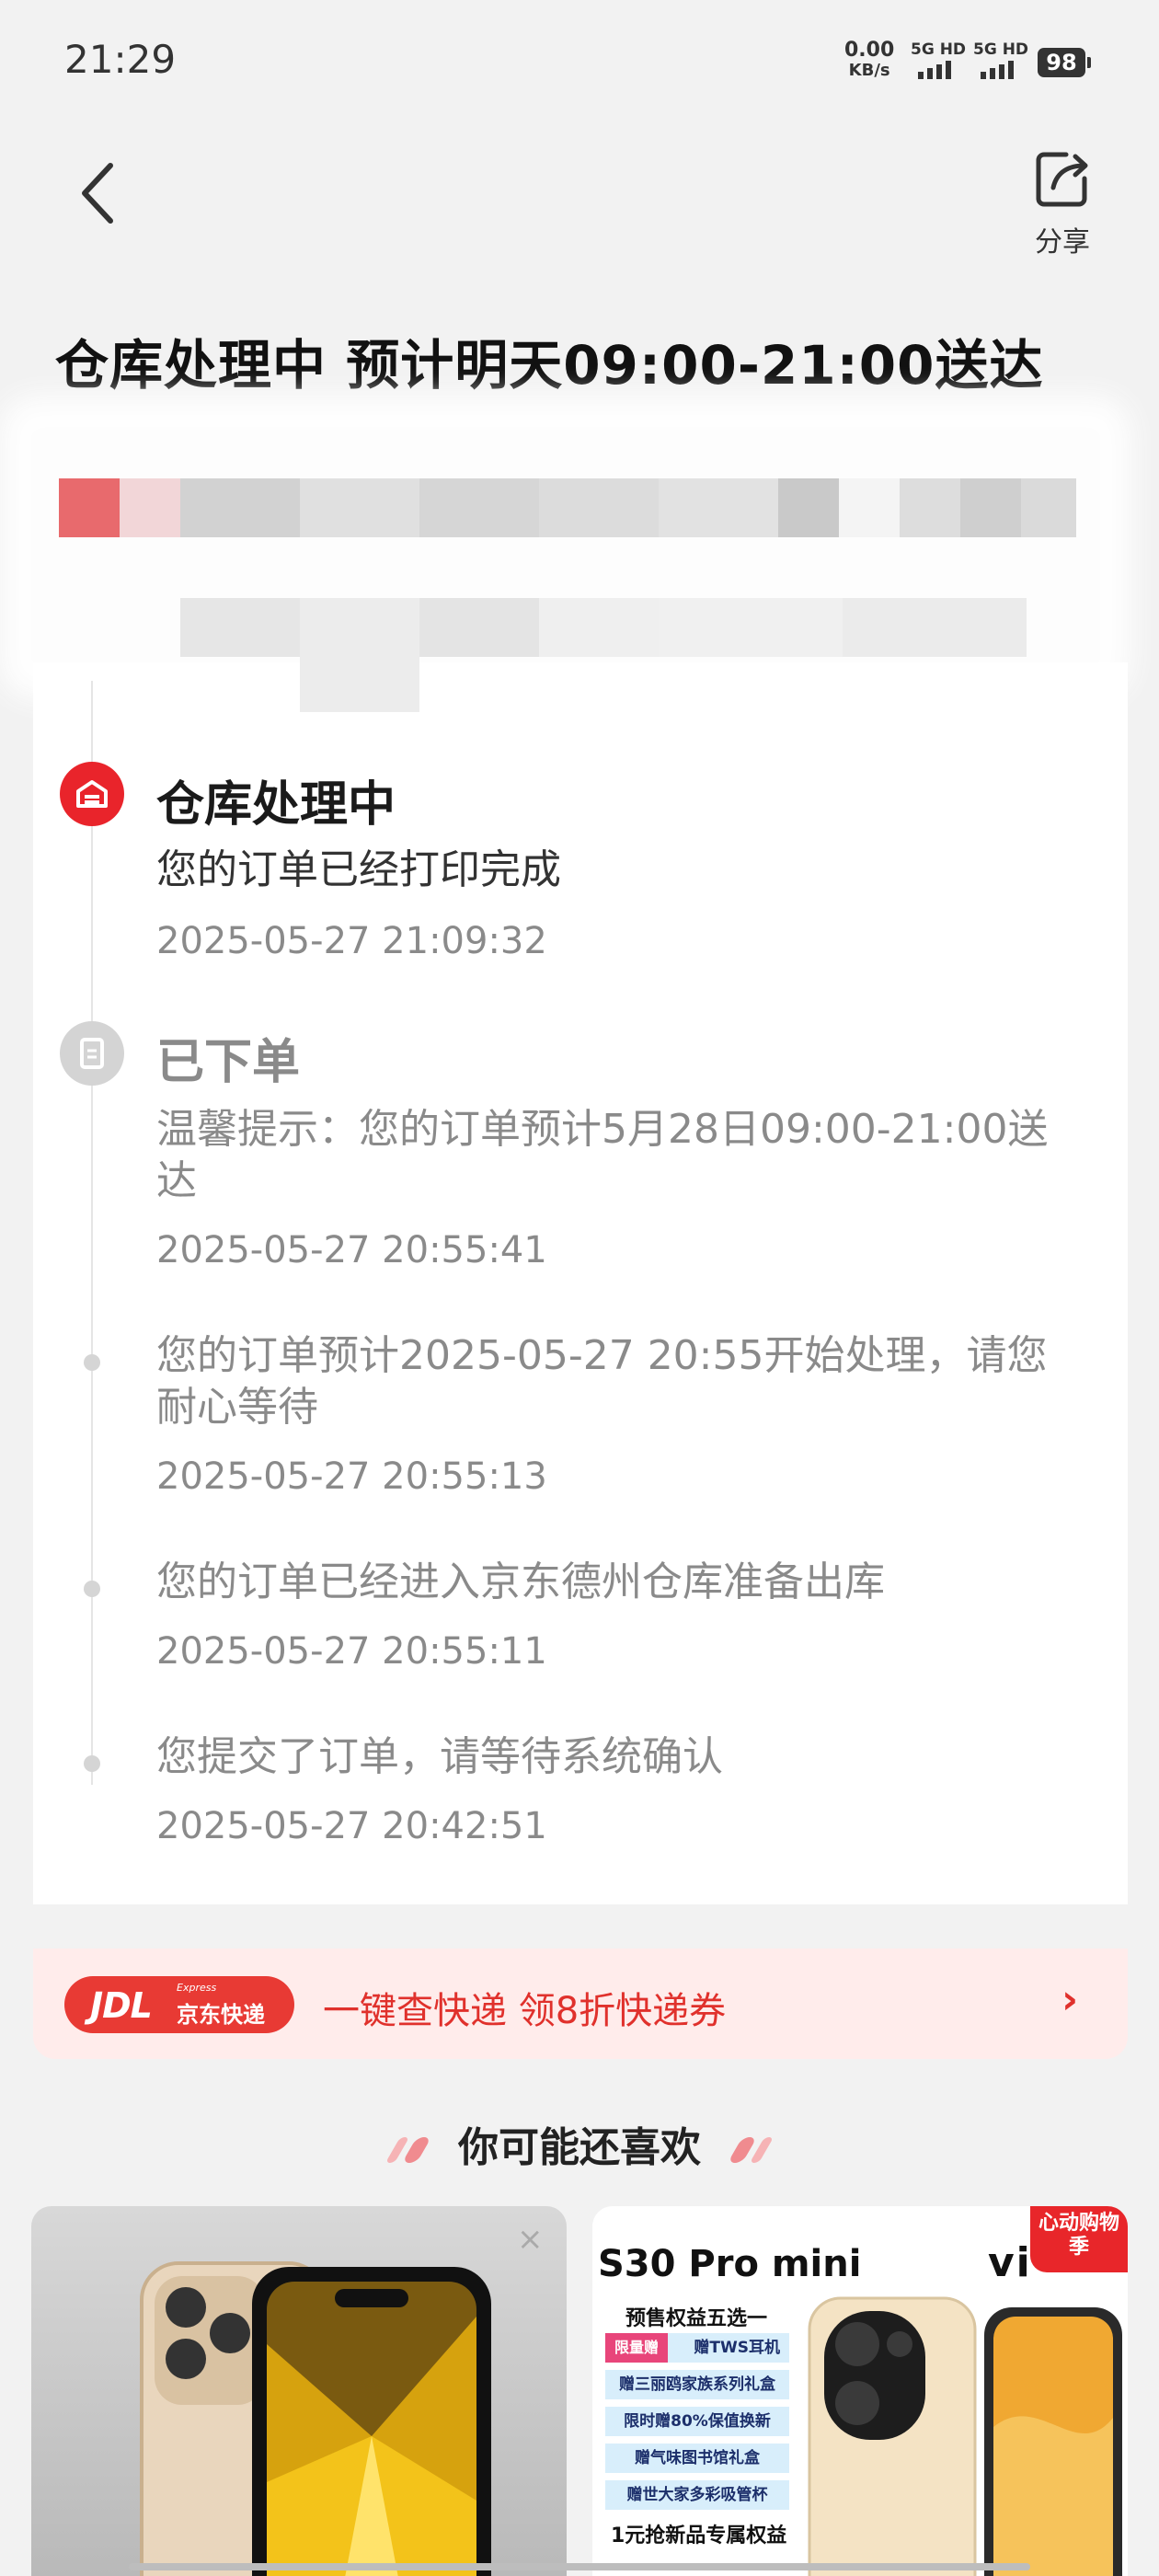 The width and height of the screenshot is (1159, 2576). What do you see at coordinates (358, 869) in the screenshot?
I see `timeline-text: 您的订单已经打印完成` at bounding box center [358, 869].